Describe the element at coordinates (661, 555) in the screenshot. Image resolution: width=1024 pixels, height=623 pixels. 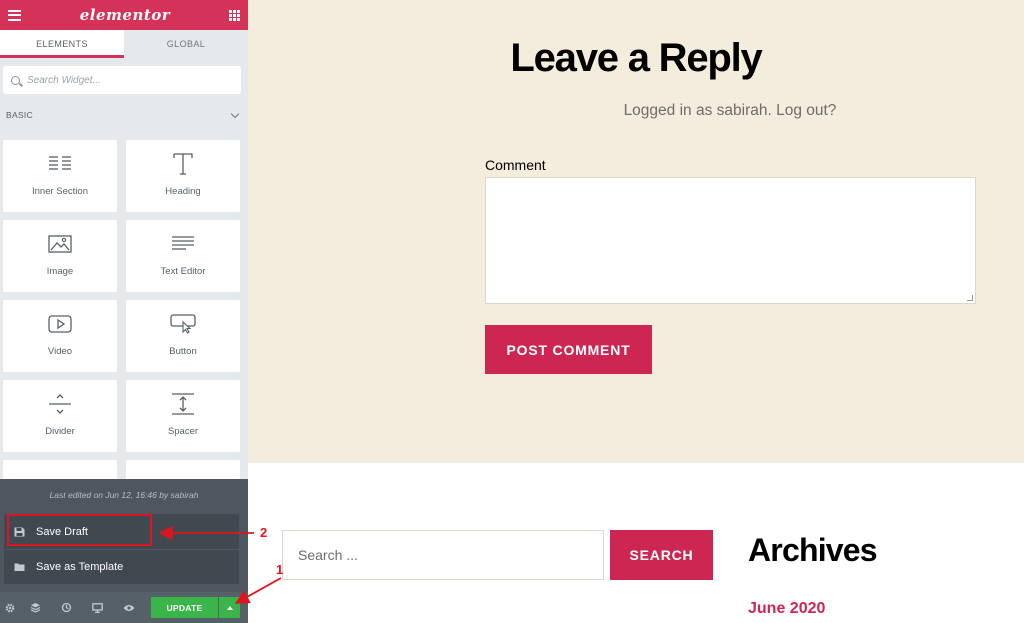
I see `site-search-button: SEARCH` at that location.